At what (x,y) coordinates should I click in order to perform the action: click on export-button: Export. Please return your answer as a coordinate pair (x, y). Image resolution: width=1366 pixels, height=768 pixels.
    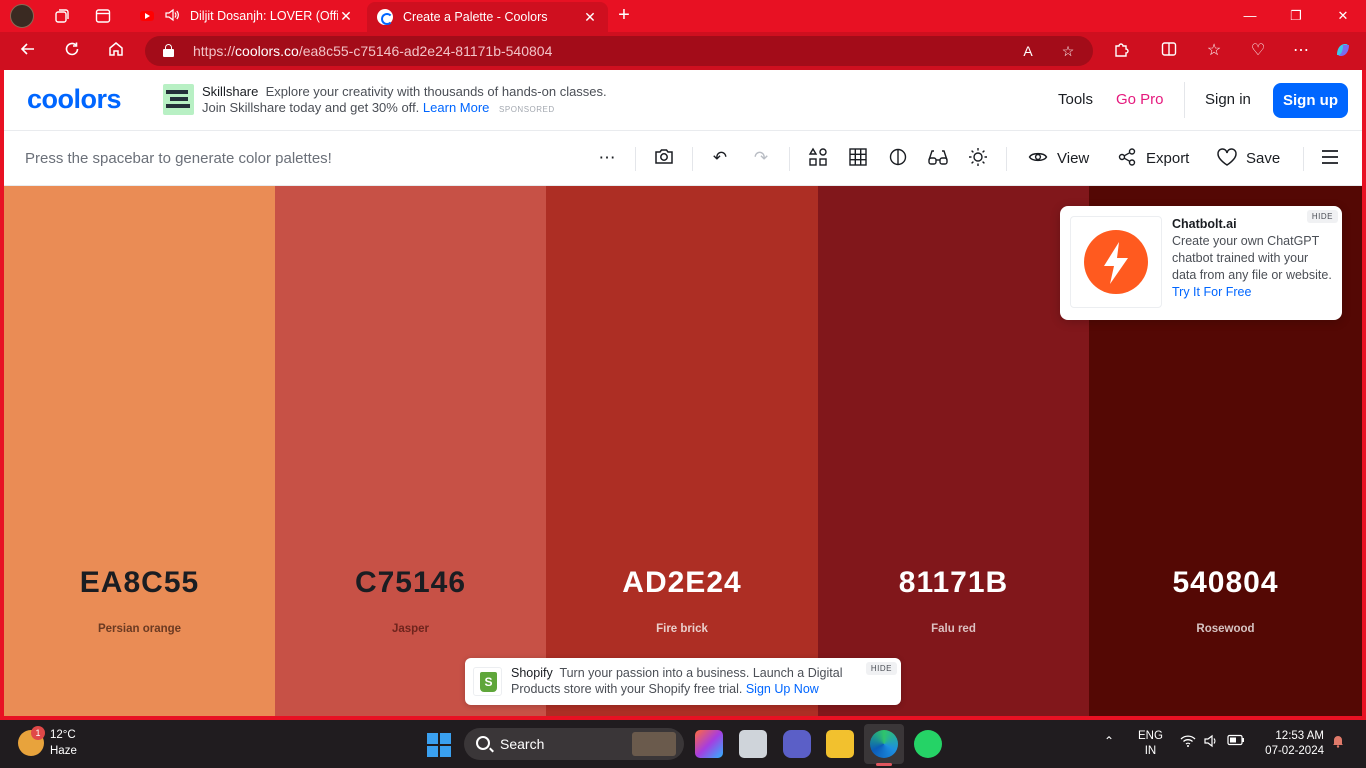
    Looking at the image, I should click on (1167, 158).